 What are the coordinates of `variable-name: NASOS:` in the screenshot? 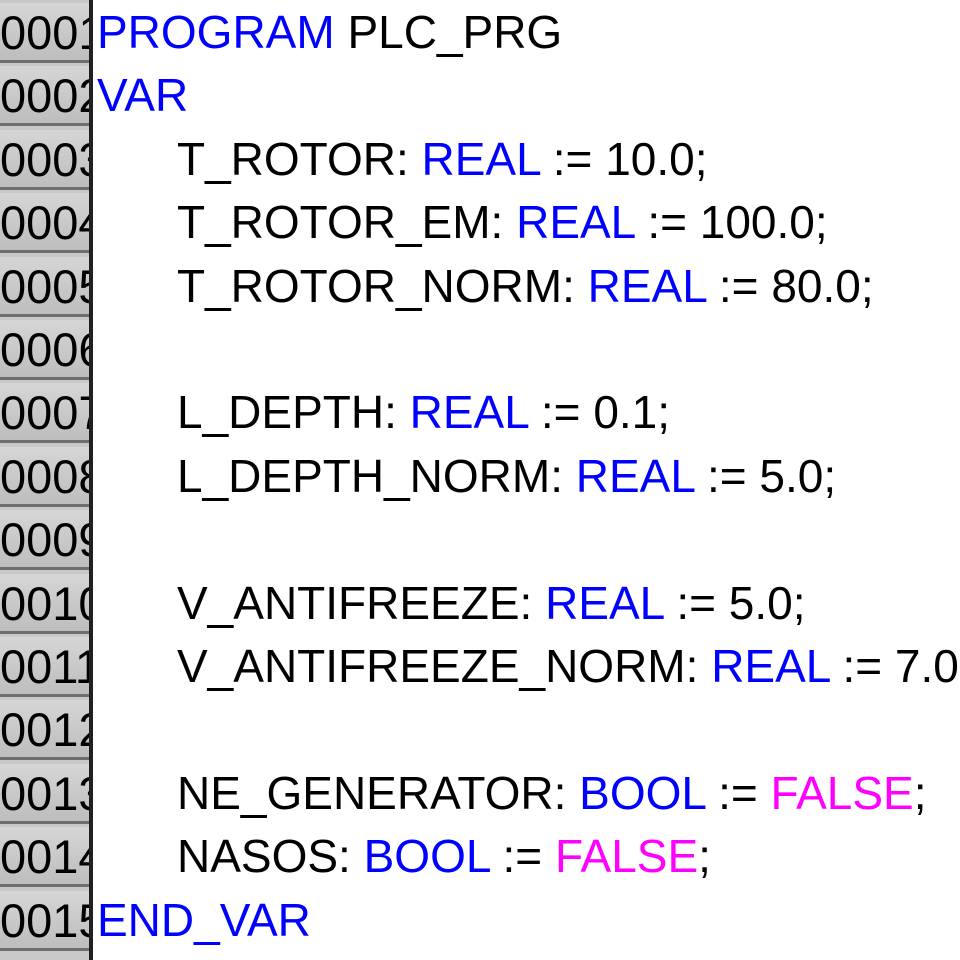 It's located at (270, 856).